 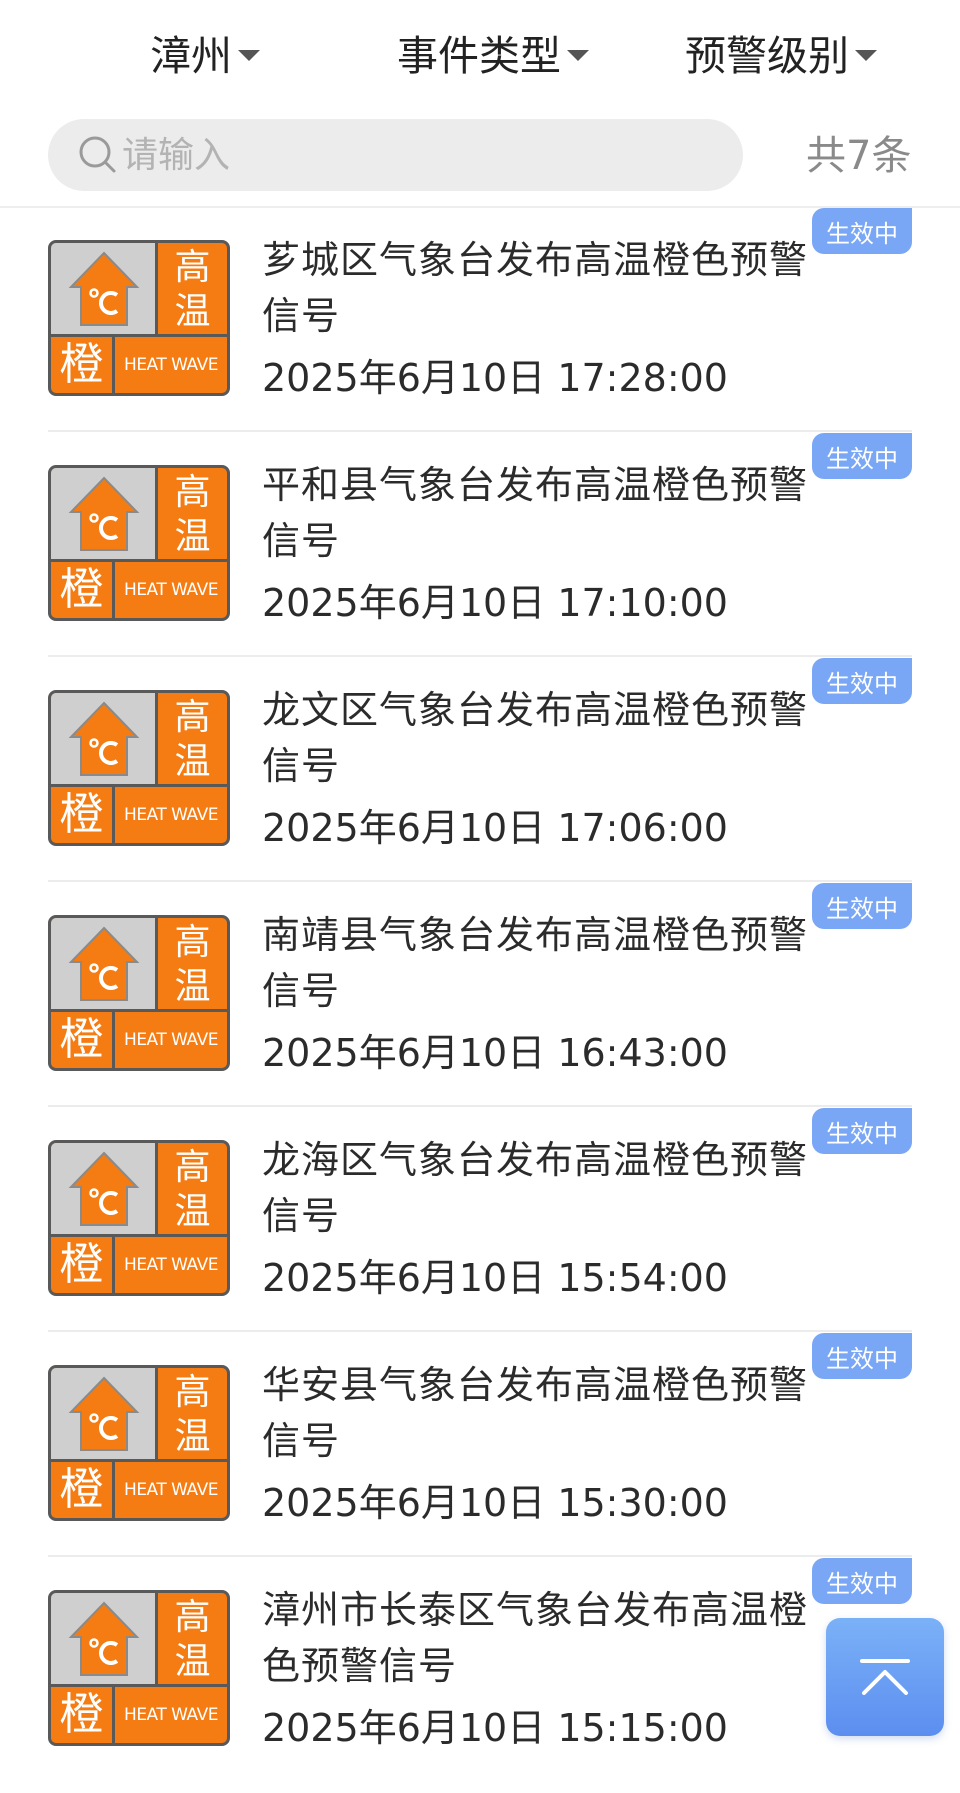 What do you see at coordinates (767, 56) in the screenshot?
I see `warning-level-filter-label: 预警级别` at bounding box center [767, 56].